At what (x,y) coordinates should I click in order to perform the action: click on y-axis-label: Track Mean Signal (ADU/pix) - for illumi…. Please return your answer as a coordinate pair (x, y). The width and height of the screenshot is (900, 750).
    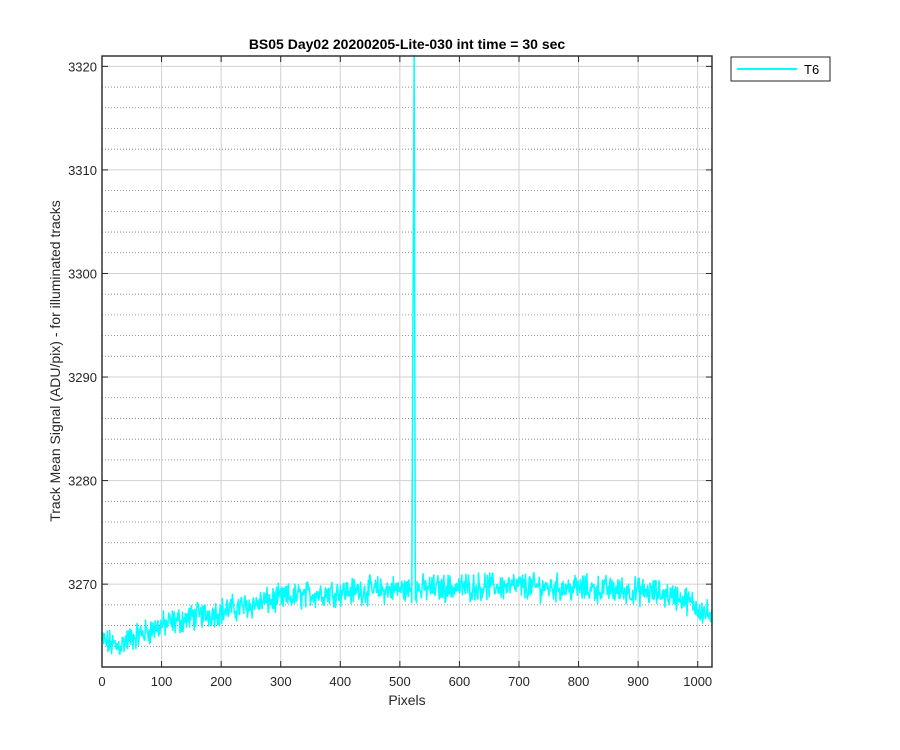
    Looking at the image, I should click on (55, 361).